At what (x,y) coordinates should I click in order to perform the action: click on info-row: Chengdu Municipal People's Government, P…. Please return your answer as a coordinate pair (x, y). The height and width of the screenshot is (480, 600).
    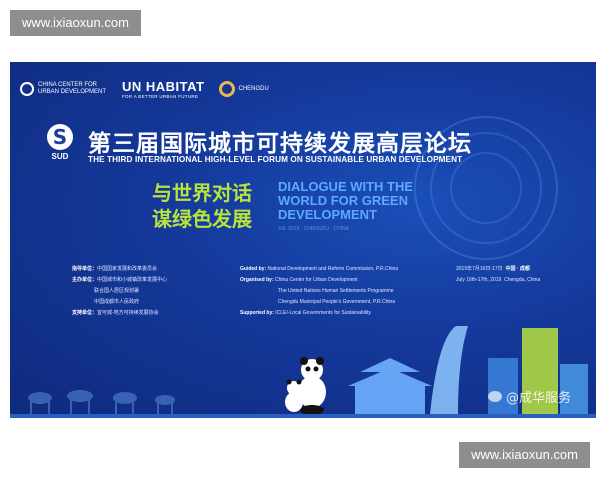
    Looking at the image, I should click on (337, 302).